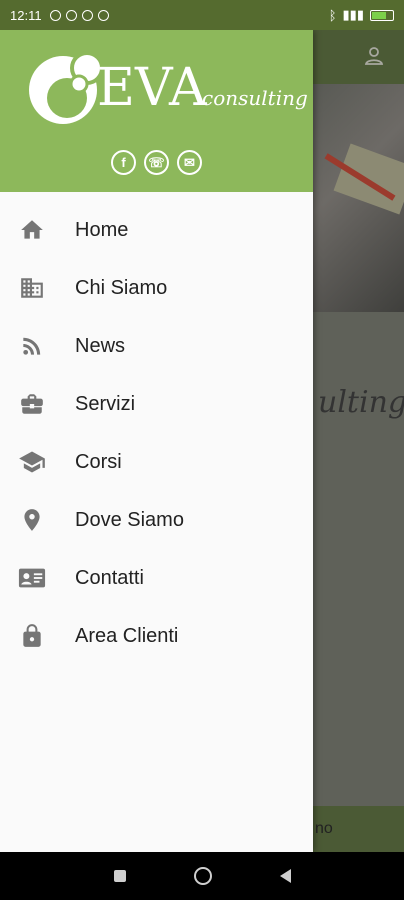 The height and width of the screenshot is (900, 404). I want to click on drawer-header: EVA consulting f ☏ ✉, so click(156, 111).